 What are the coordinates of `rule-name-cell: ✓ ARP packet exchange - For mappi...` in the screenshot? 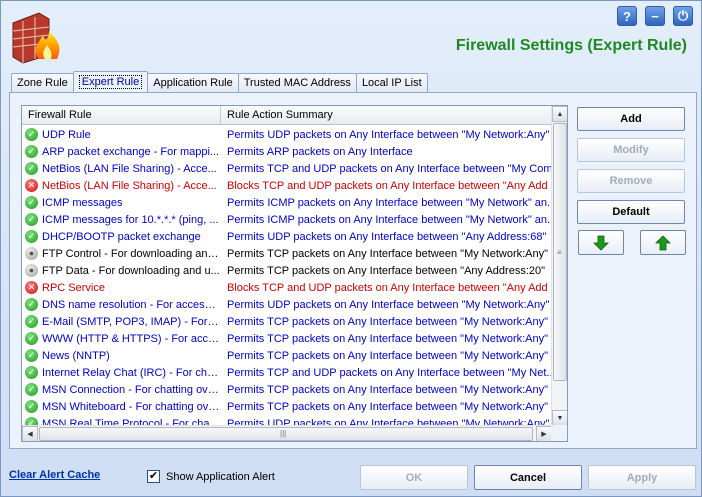 It's located at (121, 151).